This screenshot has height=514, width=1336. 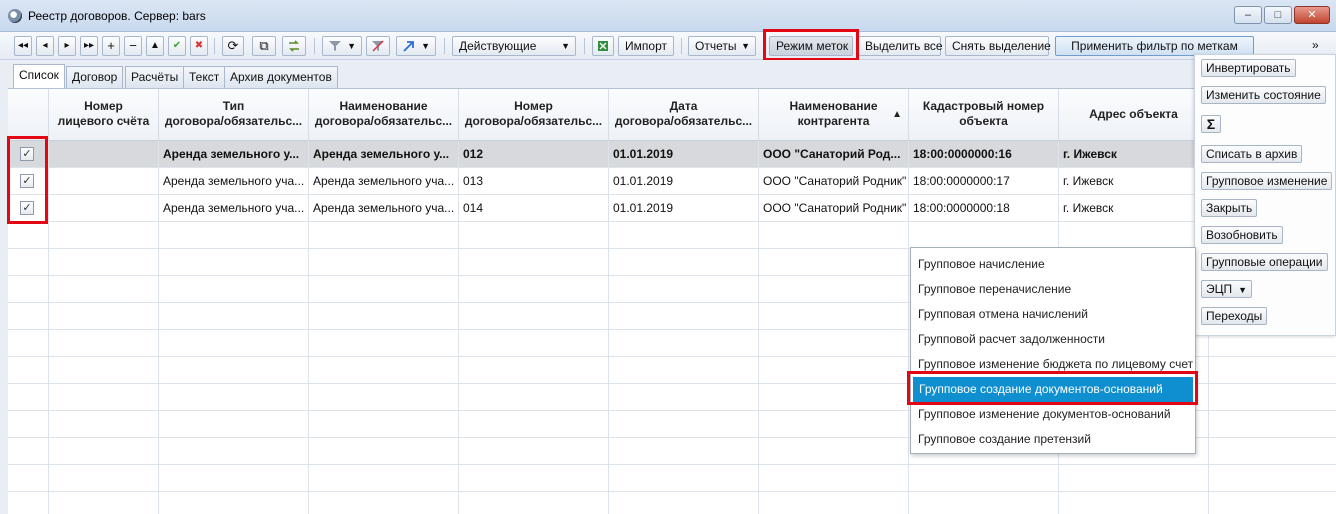 I want to click on clear-filter-icon, so click(x=378, y=46).